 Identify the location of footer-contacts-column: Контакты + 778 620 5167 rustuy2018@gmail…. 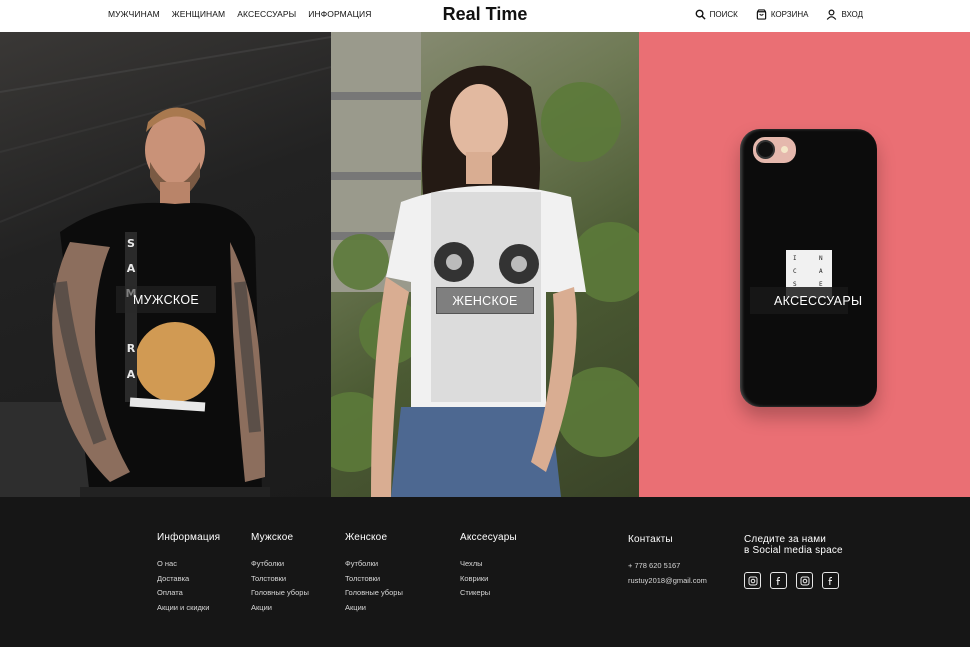
(667, 561).